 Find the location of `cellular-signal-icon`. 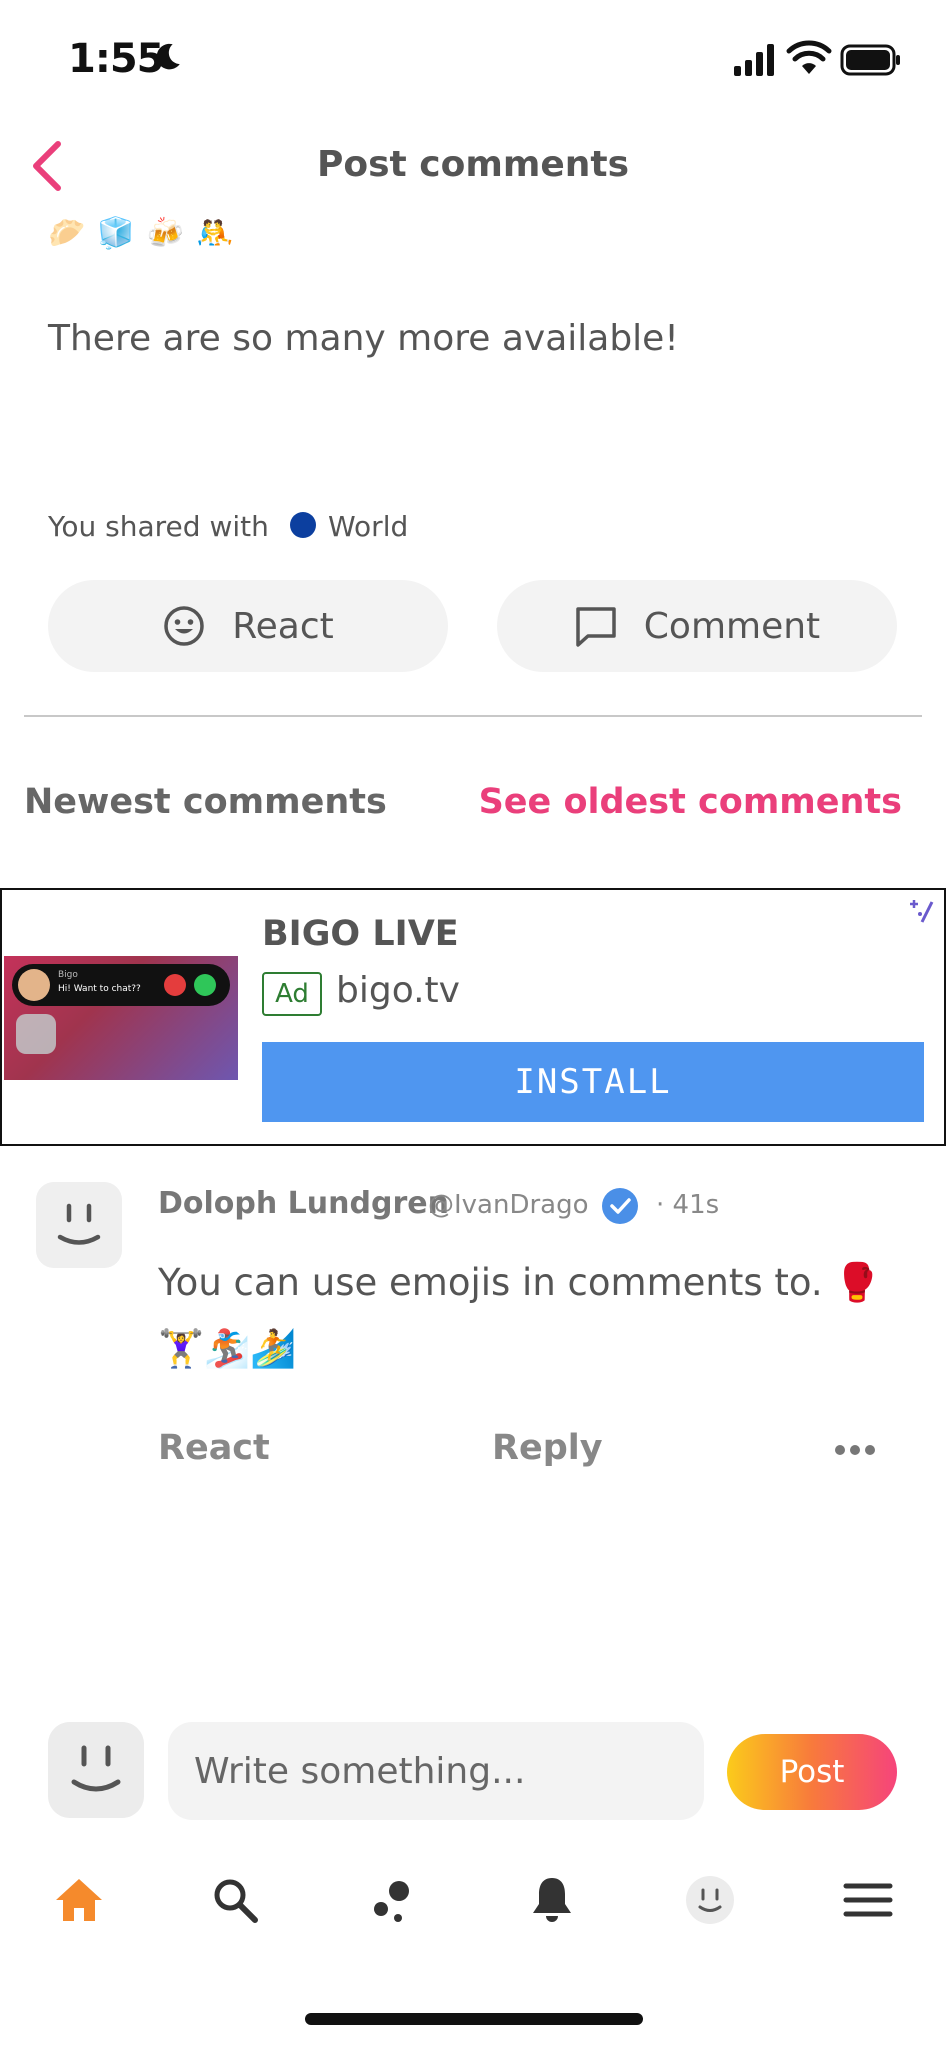

cellular-signal-icon is located at coordinates (754, 60).